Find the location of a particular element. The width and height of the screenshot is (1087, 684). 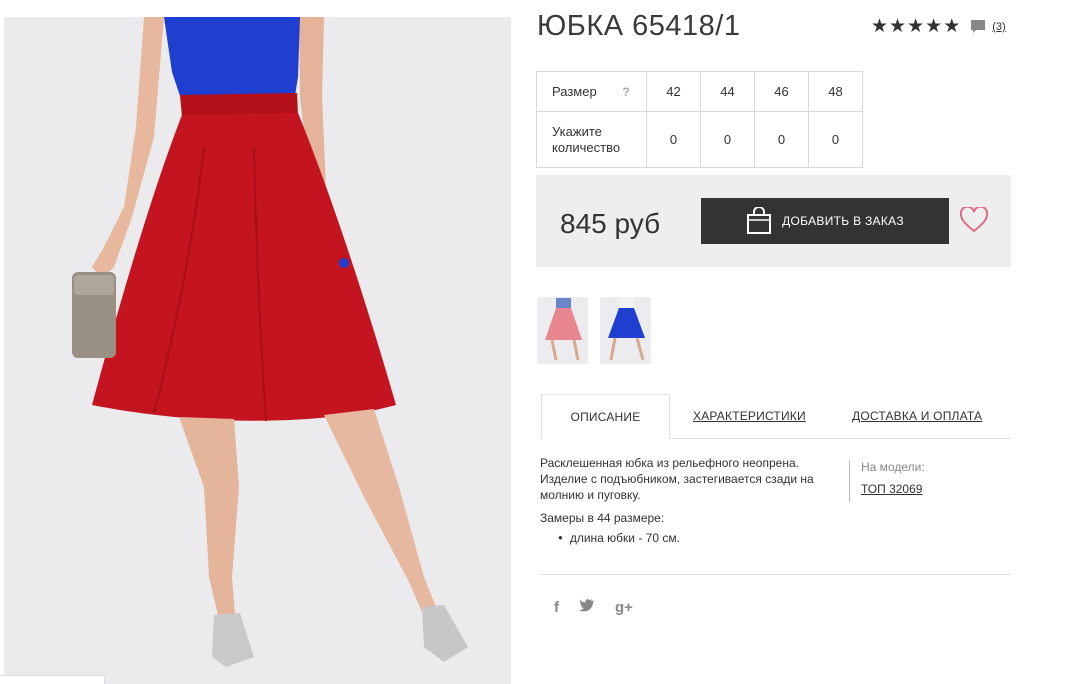

comment-icon is located at coordinates (978, 26).